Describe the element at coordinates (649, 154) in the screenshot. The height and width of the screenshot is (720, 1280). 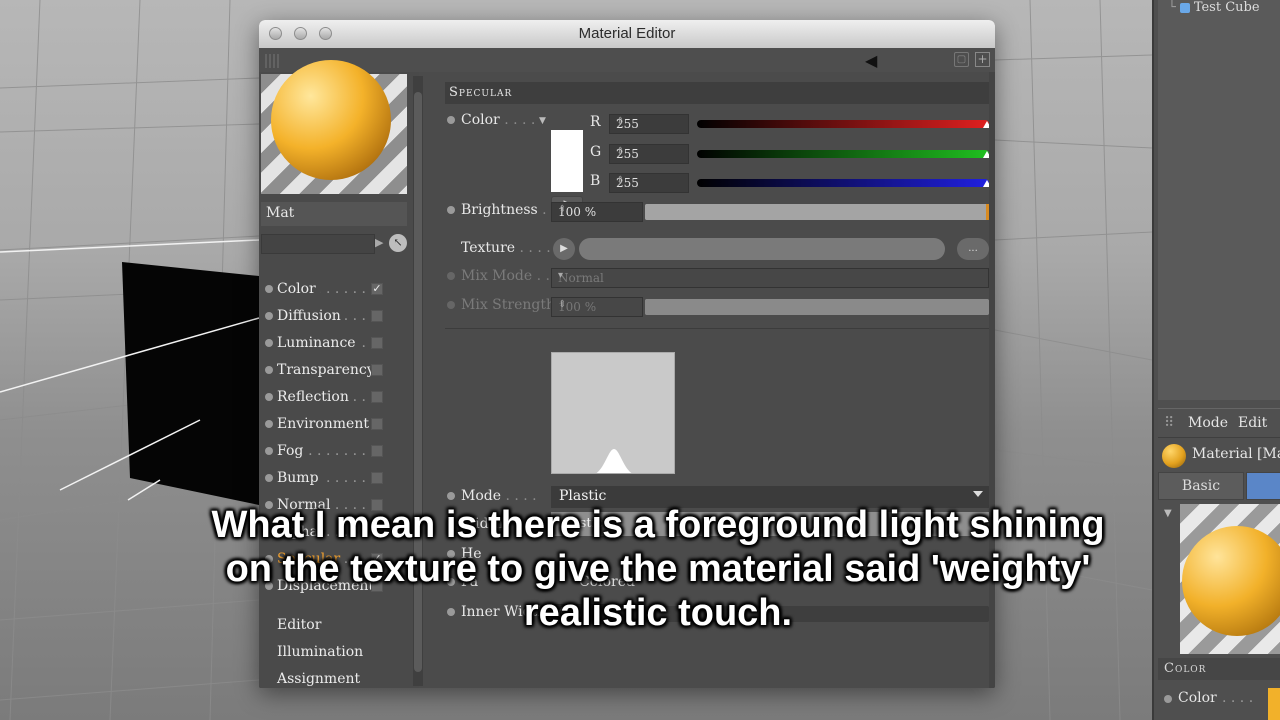
I see `g-value-field: 255 ⇕` at that location.